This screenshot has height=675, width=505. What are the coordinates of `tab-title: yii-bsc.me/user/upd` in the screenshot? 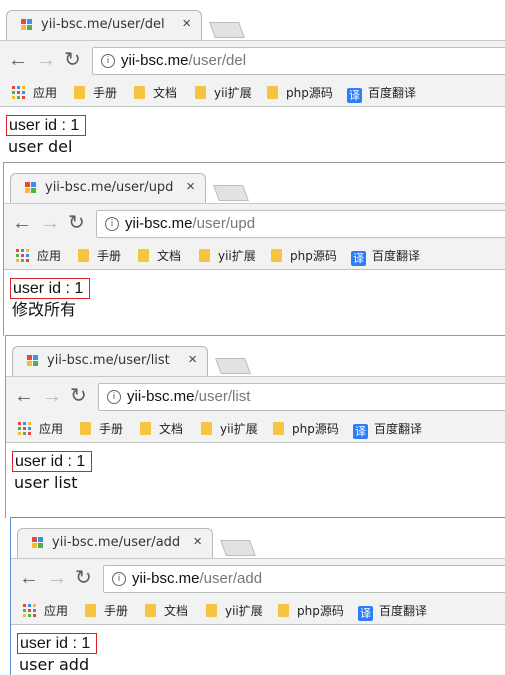 It's located at (109, 187).